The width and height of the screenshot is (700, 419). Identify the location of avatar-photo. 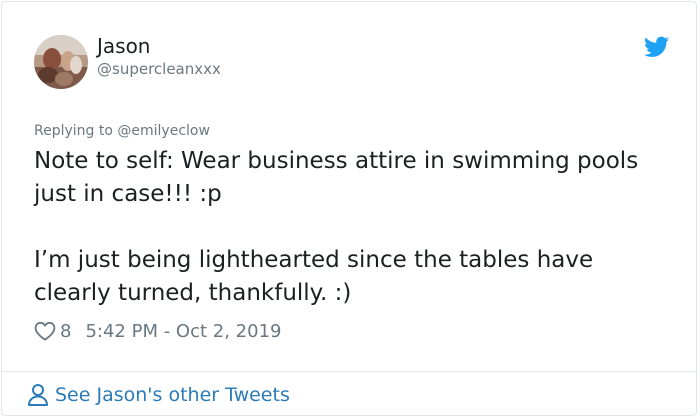
(61, 62).